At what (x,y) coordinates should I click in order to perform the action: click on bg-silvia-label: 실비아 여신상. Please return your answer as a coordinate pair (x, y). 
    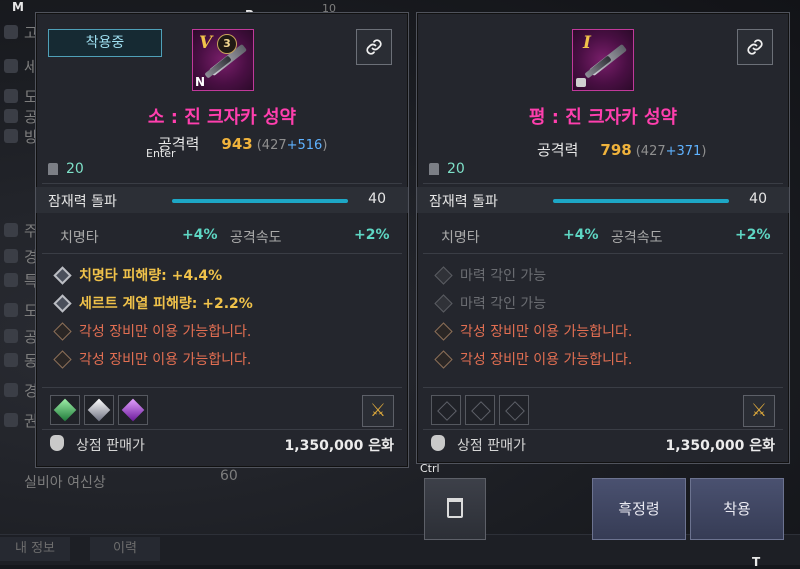
    Looking at the image, I should click on (65, 483).